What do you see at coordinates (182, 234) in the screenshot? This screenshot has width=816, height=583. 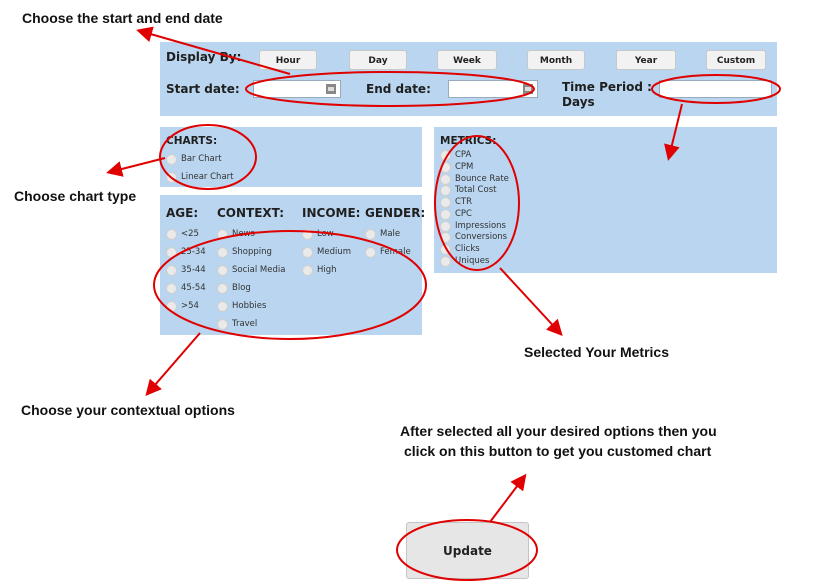 I see `age-option: <25` at bounding box center [182, 234].